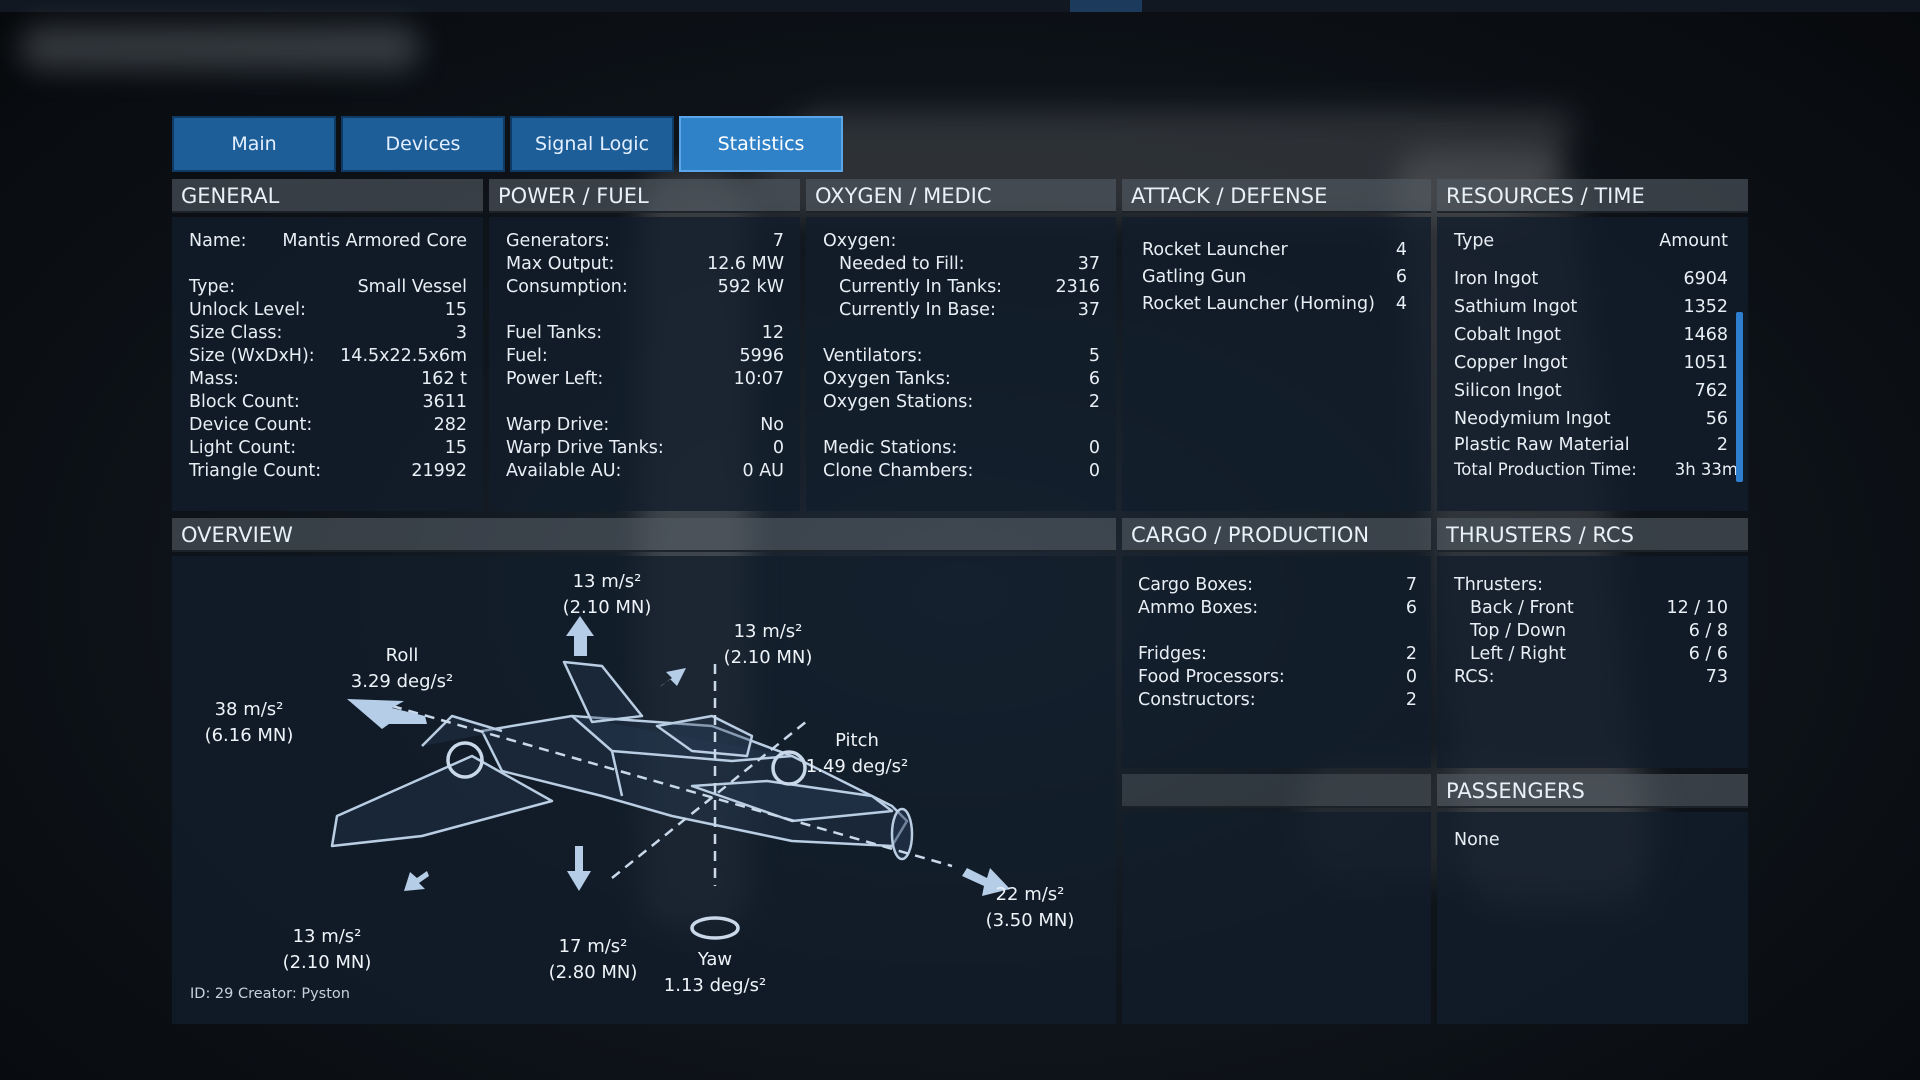  Describe the element at coordinates (1708, 631) in the screenshot. I see `stat-value: 6 / 8` at that location.